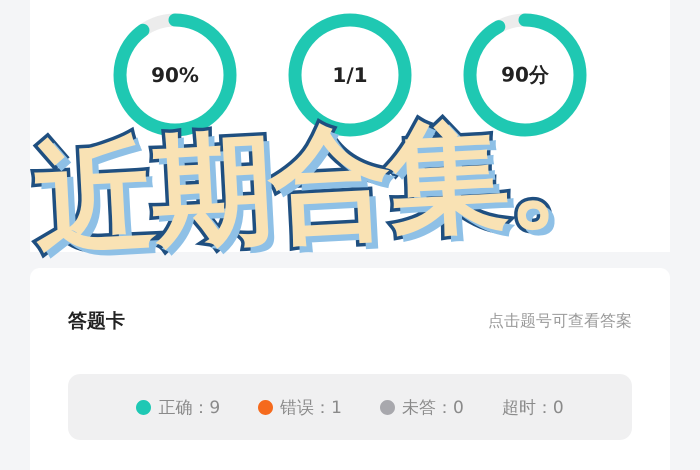 Image resolution: width=700 pixels, height=470 pixels. Describe the element at coordinates (433, 407) in the screenshot. I see `legend-label: 未答：0` at that location.